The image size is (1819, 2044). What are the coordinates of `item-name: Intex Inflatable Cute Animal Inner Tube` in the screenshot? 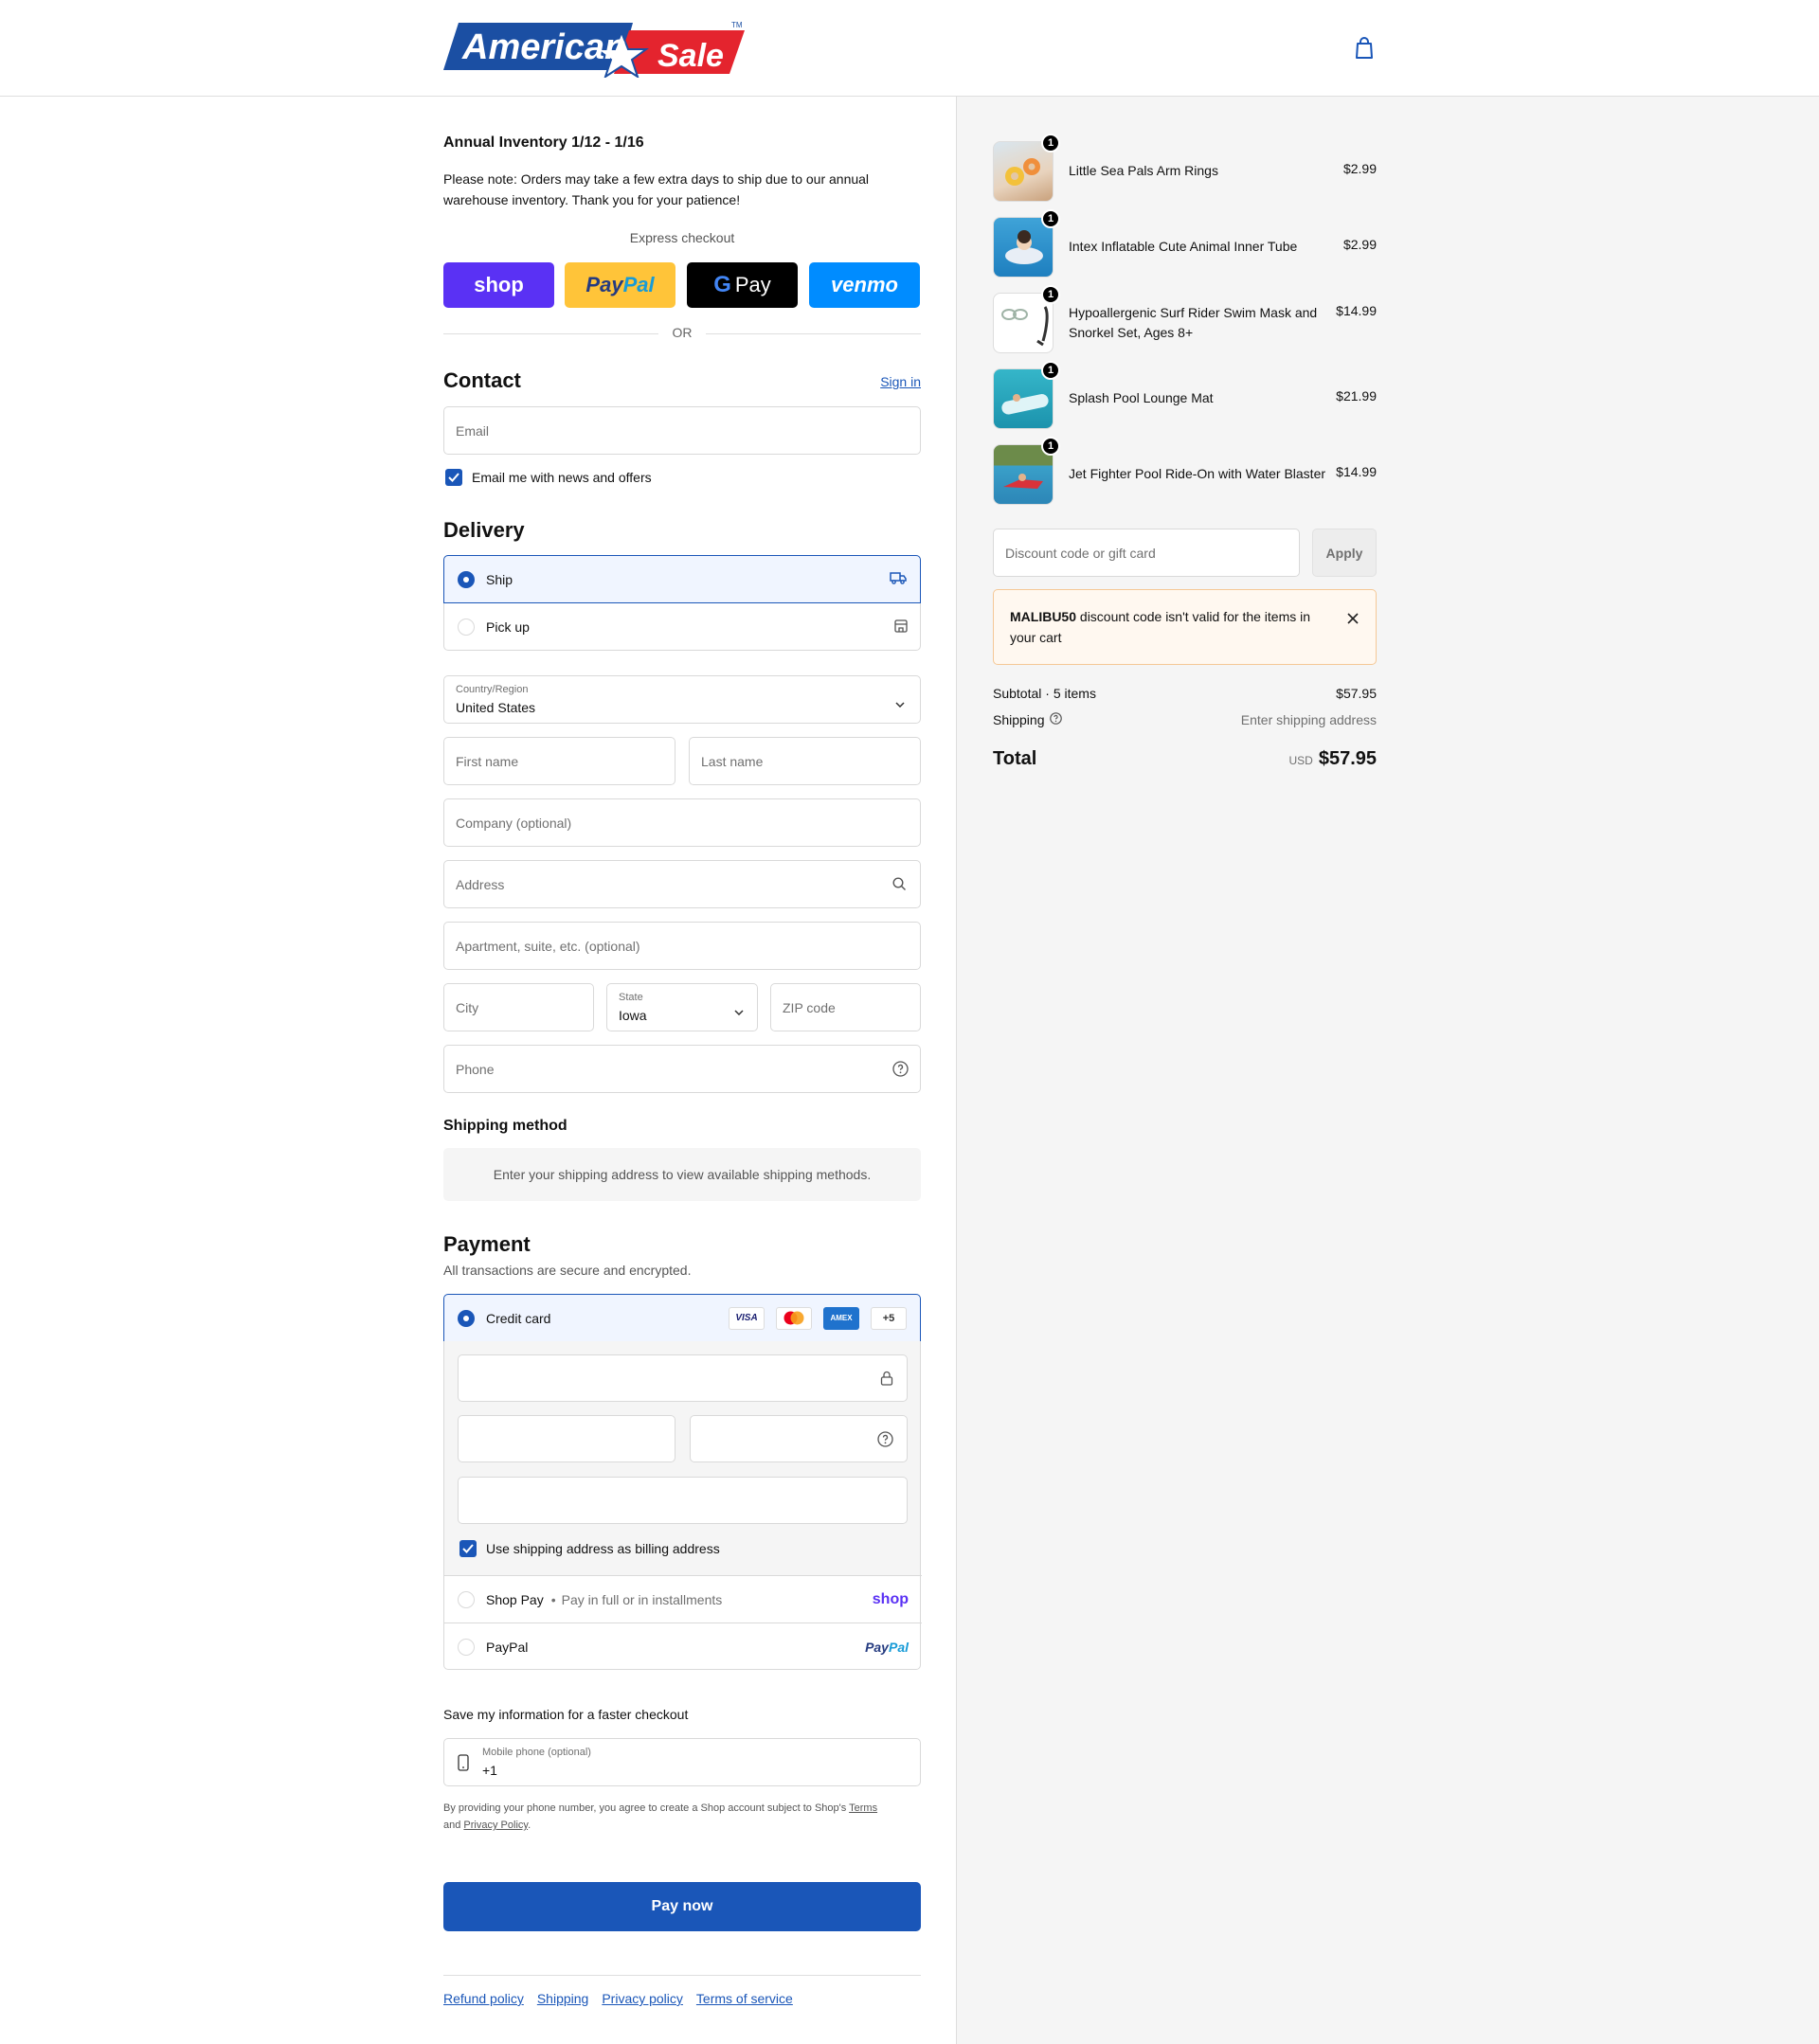 It's located at (1183, 246).